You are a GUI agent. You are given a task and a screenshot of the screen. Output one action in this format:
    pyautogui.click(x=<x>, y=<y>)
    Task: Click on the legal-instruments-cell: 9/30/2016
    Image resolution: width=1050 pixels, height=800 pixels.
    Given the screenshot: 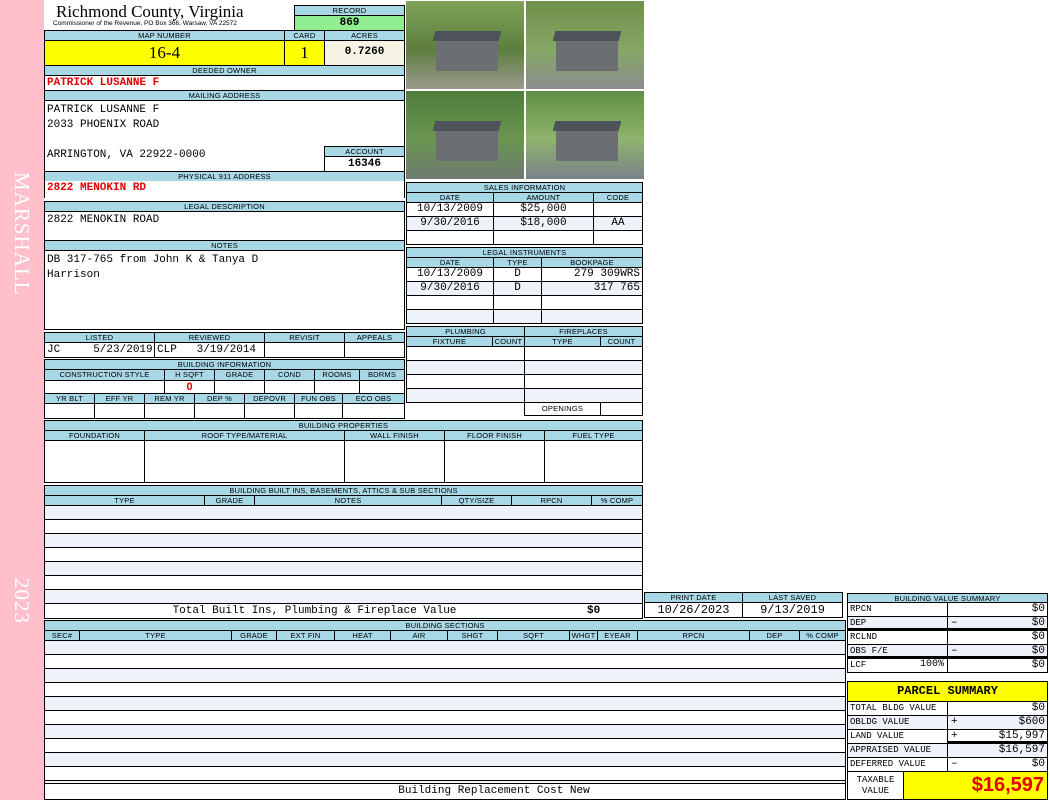 What is the action you would take?
    pyautogui.click(x=450, y=288)
    